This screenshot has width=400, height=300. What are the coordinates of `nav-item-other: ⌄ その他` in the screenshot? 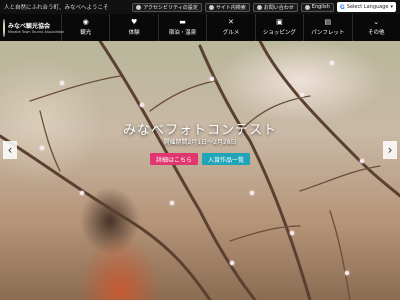 It's located at (376, 27).